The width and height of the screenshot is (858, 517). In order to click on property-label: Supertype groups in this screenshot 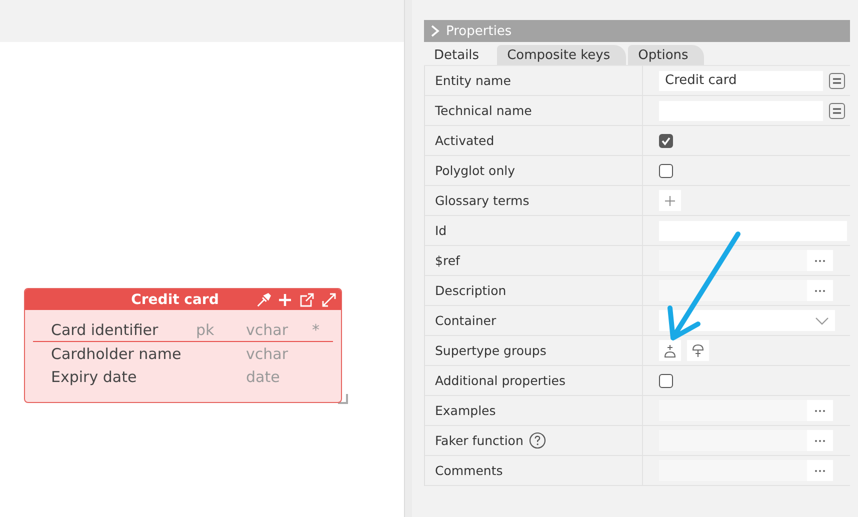, I will do `click(490, 350)`.